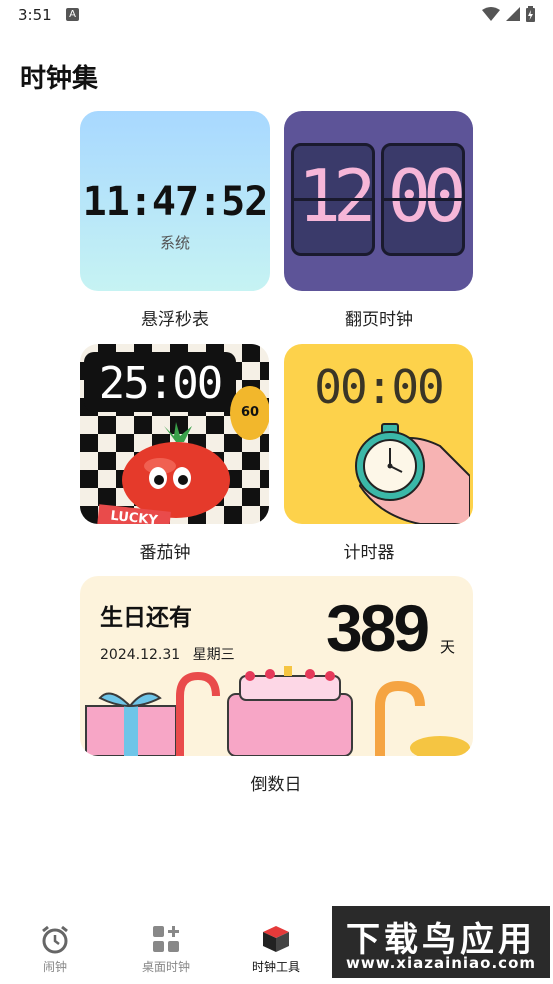  I want to click on pomodoro-label: 番茄钟, so click(165, 553).